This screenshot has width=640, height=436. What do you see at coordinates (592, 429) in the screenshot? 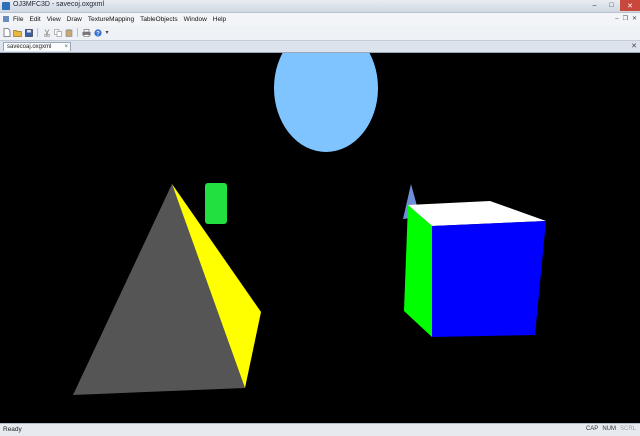
I see `caps-lock-indicator: CAP` at bounding box center [592, 429].